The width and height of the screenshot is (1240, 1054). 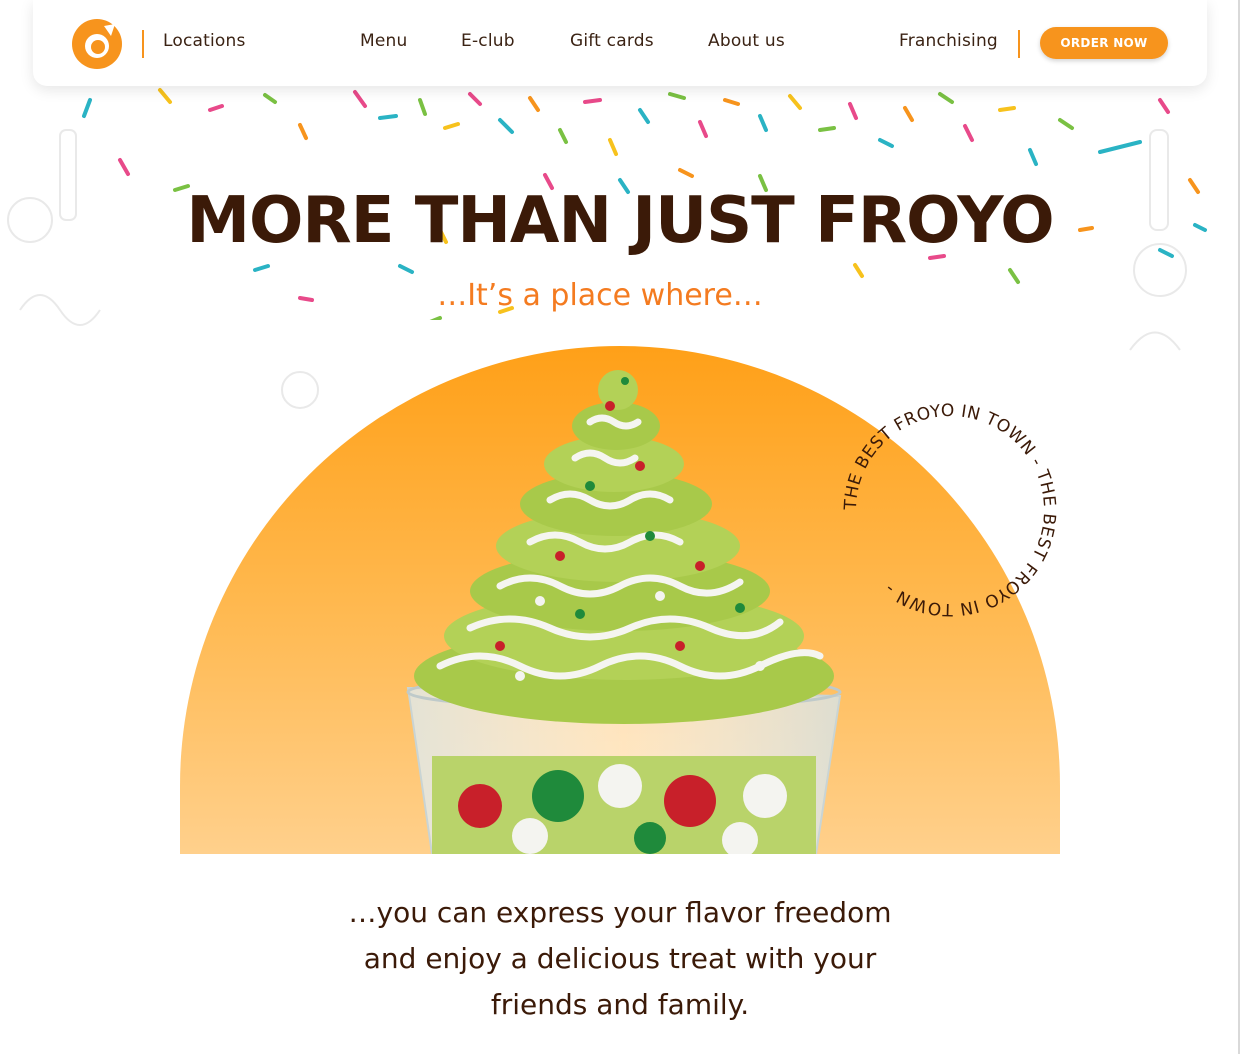 I want to click on nav-locations-link: Locations, so click(x=204, y=41).